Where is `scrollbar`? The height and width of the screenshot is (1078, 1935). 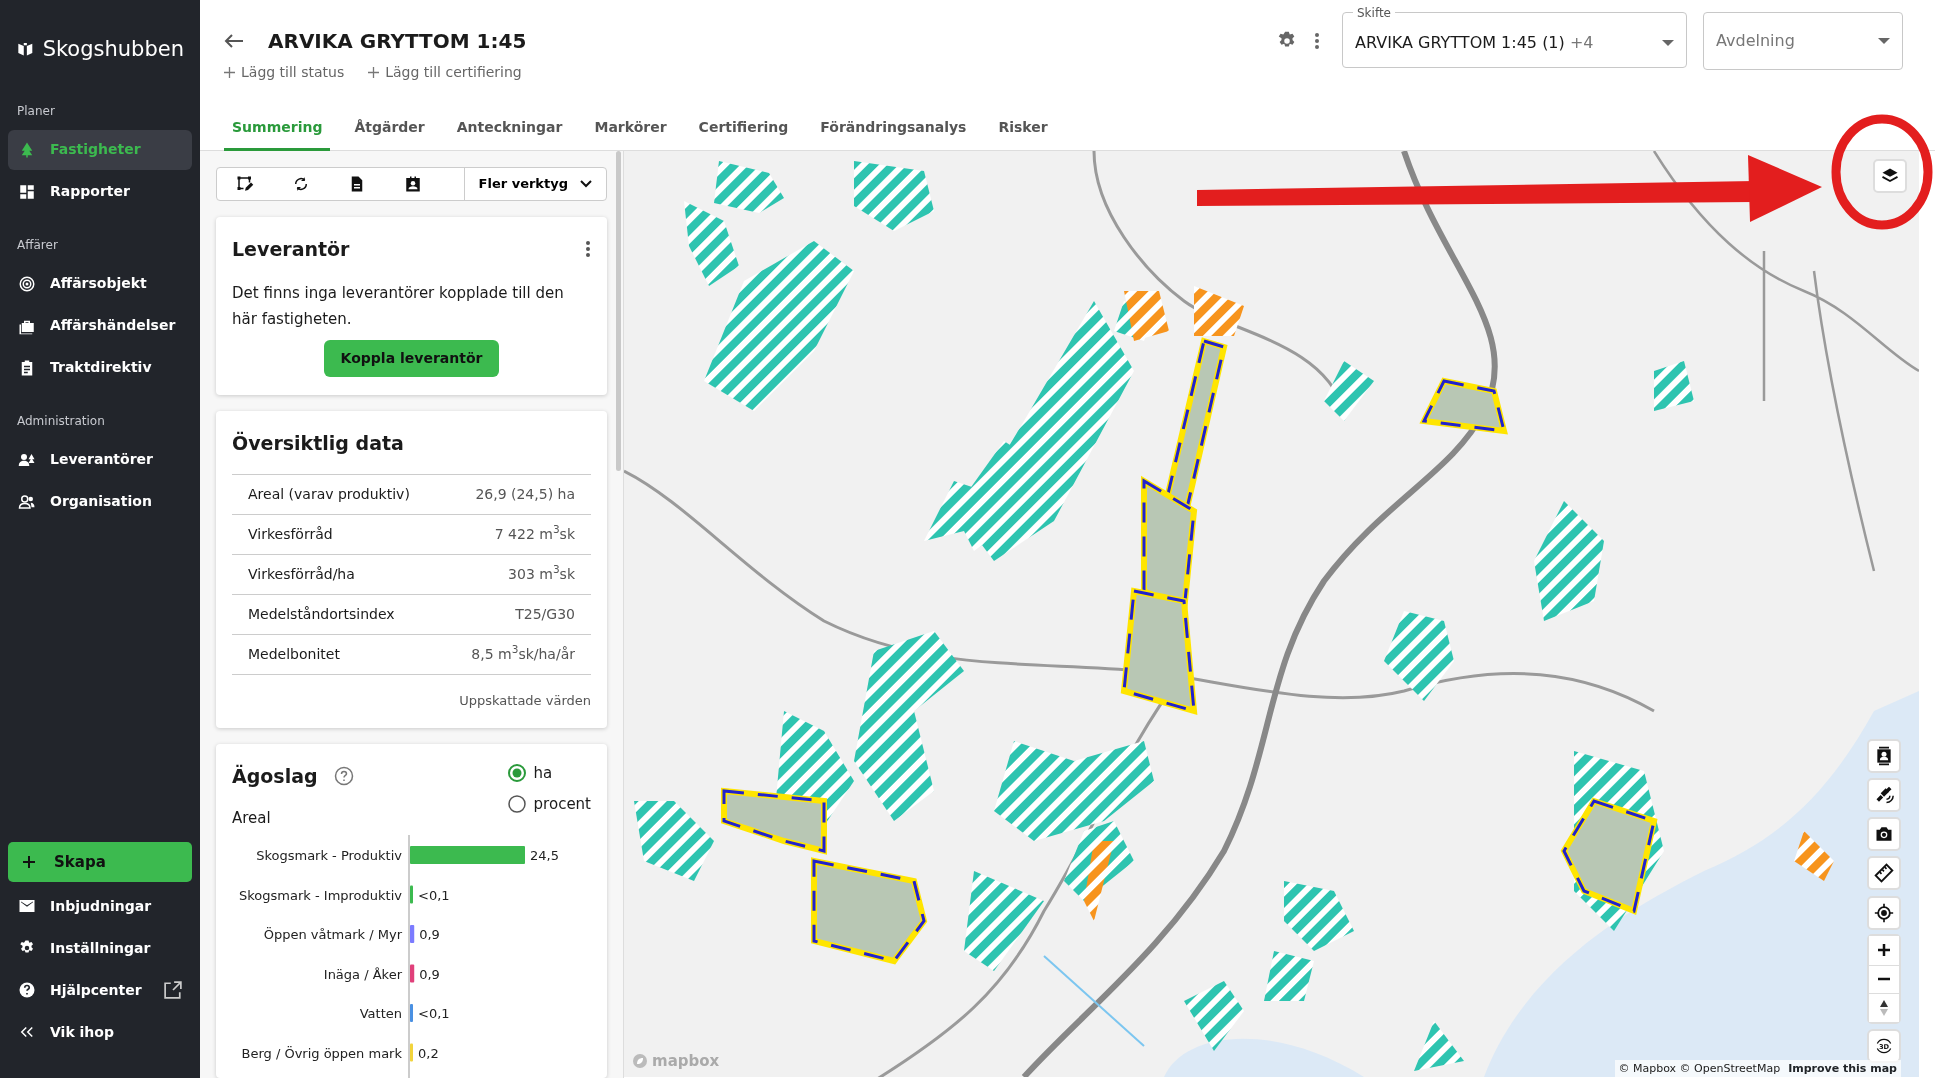
scrollbar is located at coordinates (618, 310).